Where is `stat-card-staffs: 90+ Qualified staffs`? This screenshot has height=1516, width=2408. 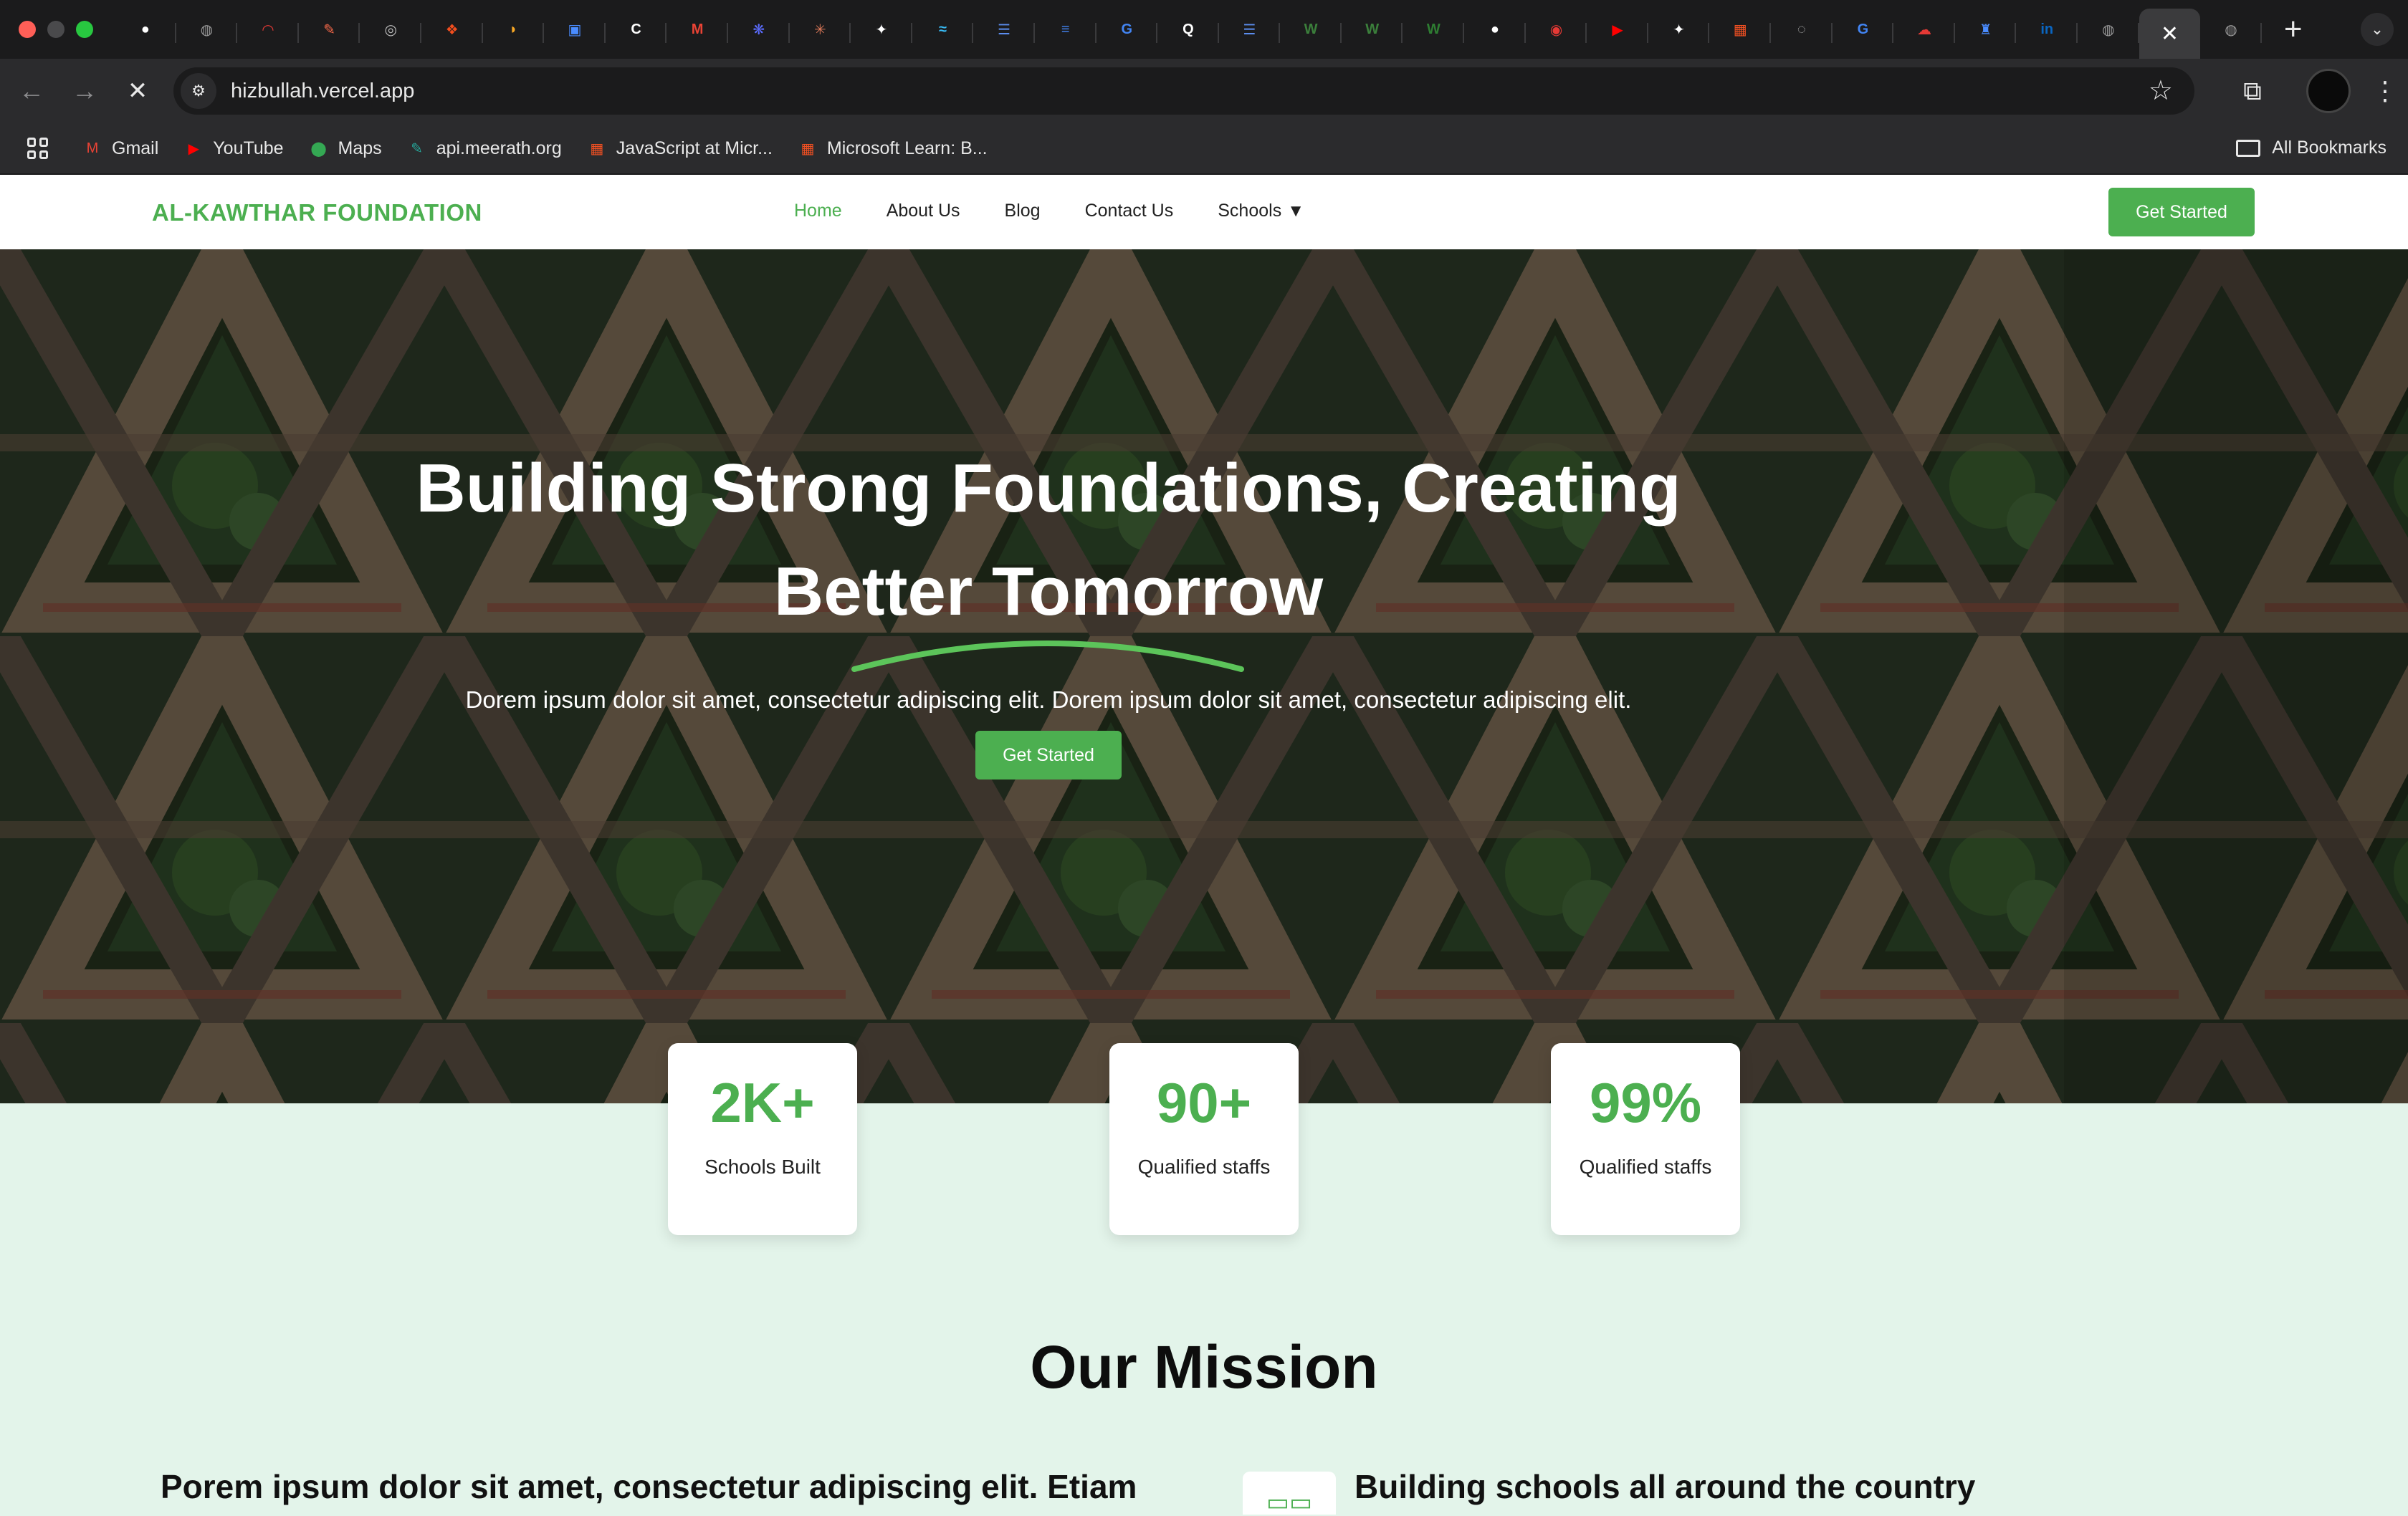
stat-card-staffs: 90+ Qualified staffs is located at coordinates (1204, 1139).